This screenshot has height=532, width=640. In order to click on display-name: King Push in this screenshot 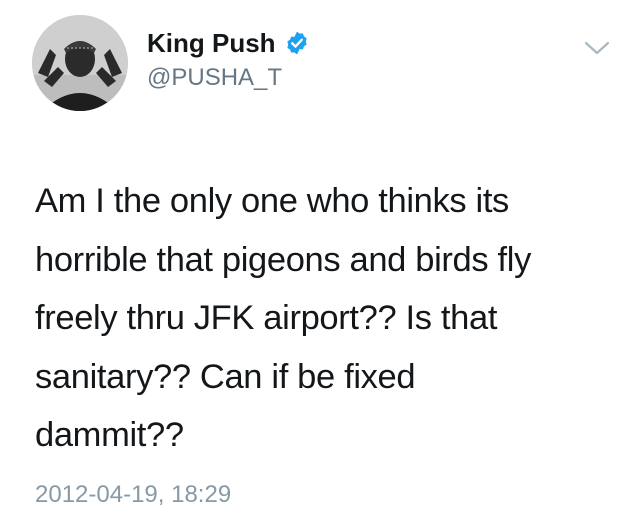, I will do `click(211, 43)`.